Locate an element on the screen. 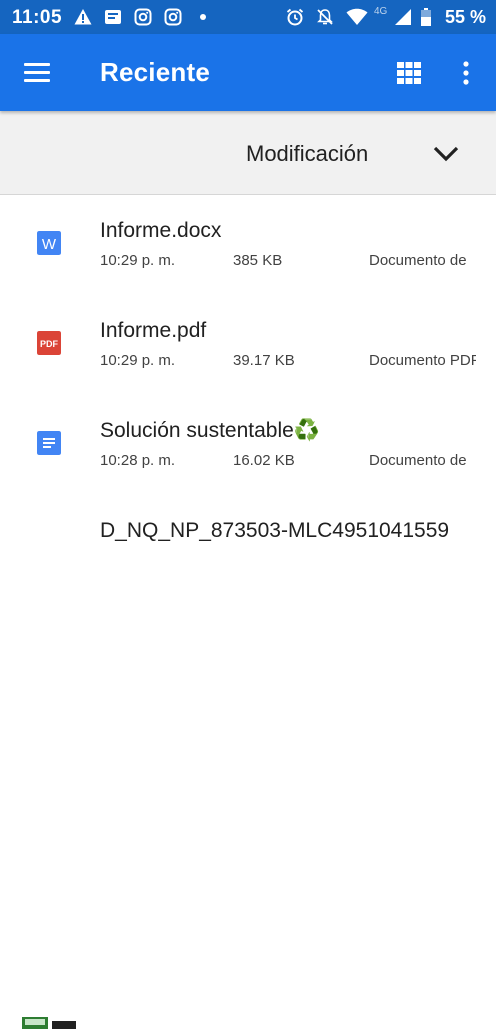 The width and height of the screenshot is (496, 1029). grid-view-icon is located at coordinates (409, 73).